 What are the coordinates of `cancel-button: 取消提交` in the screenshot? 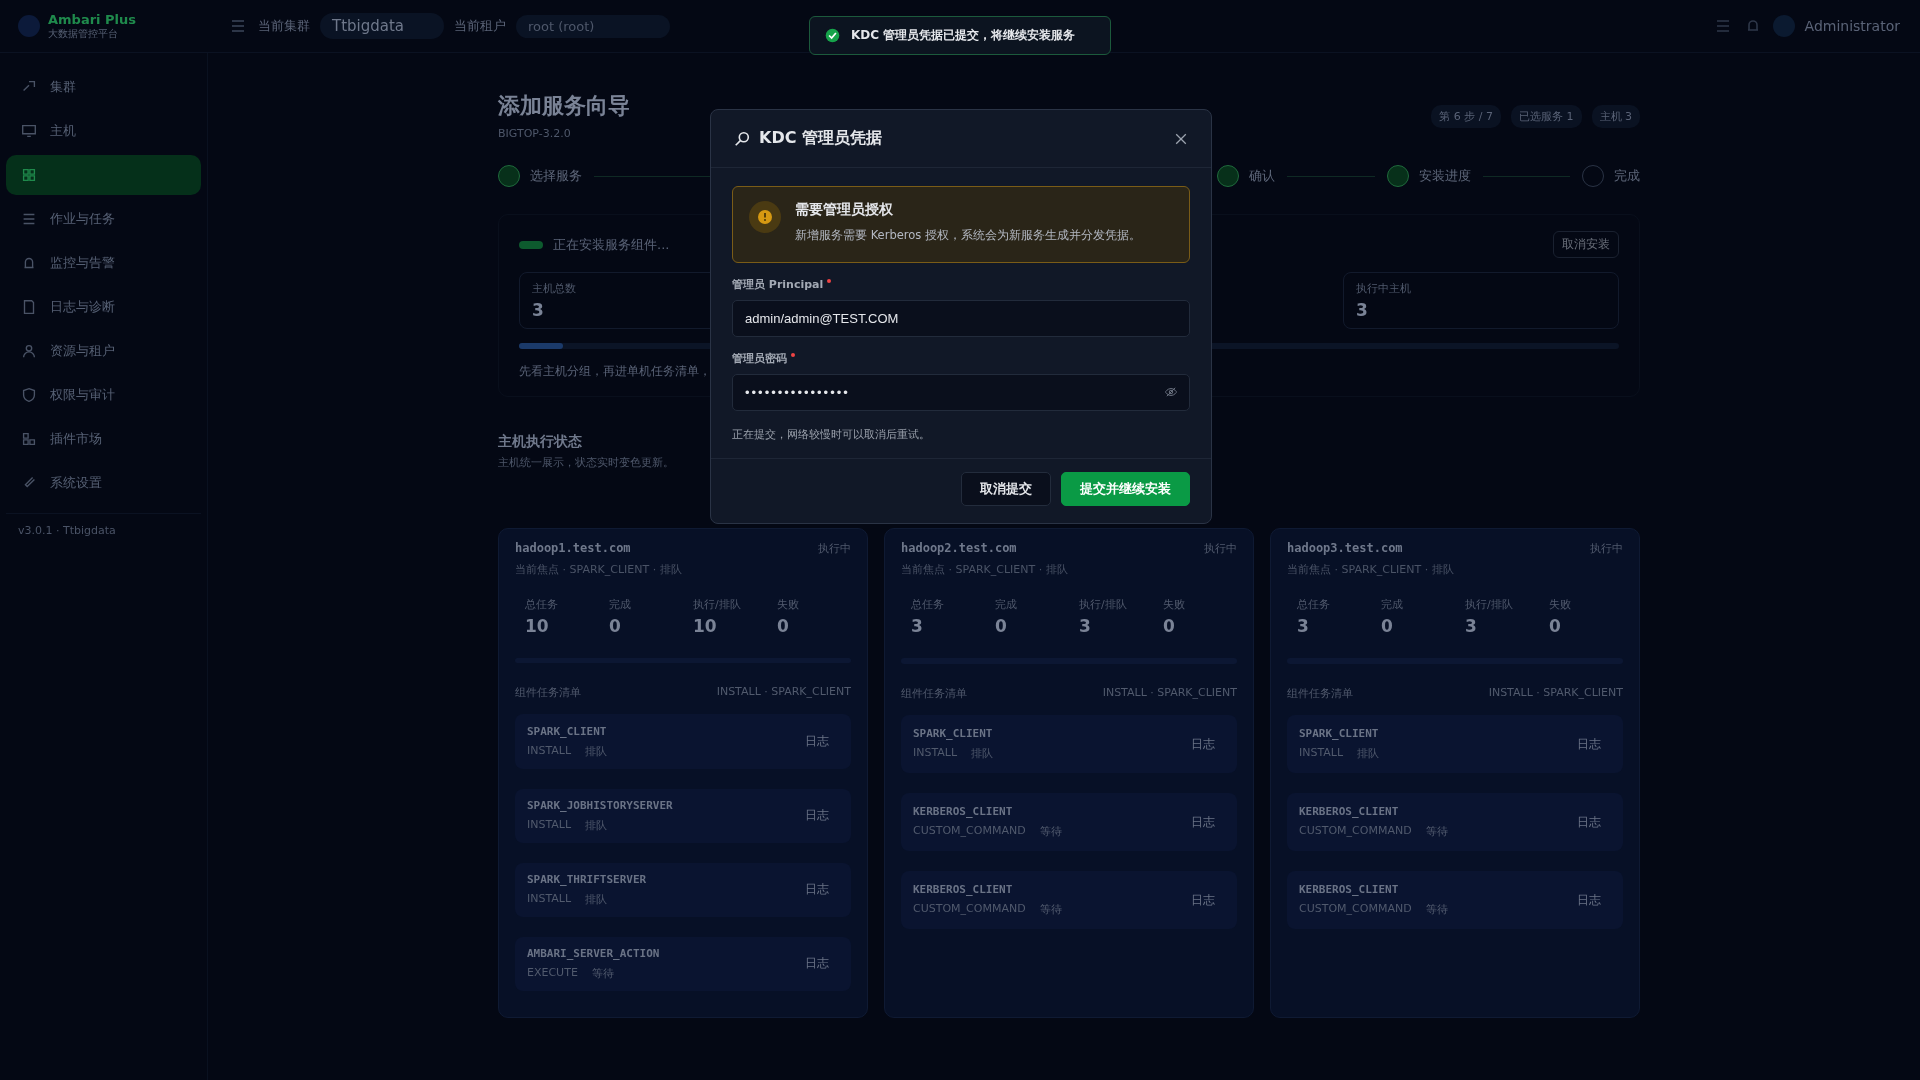 It's located at (1006, 489).